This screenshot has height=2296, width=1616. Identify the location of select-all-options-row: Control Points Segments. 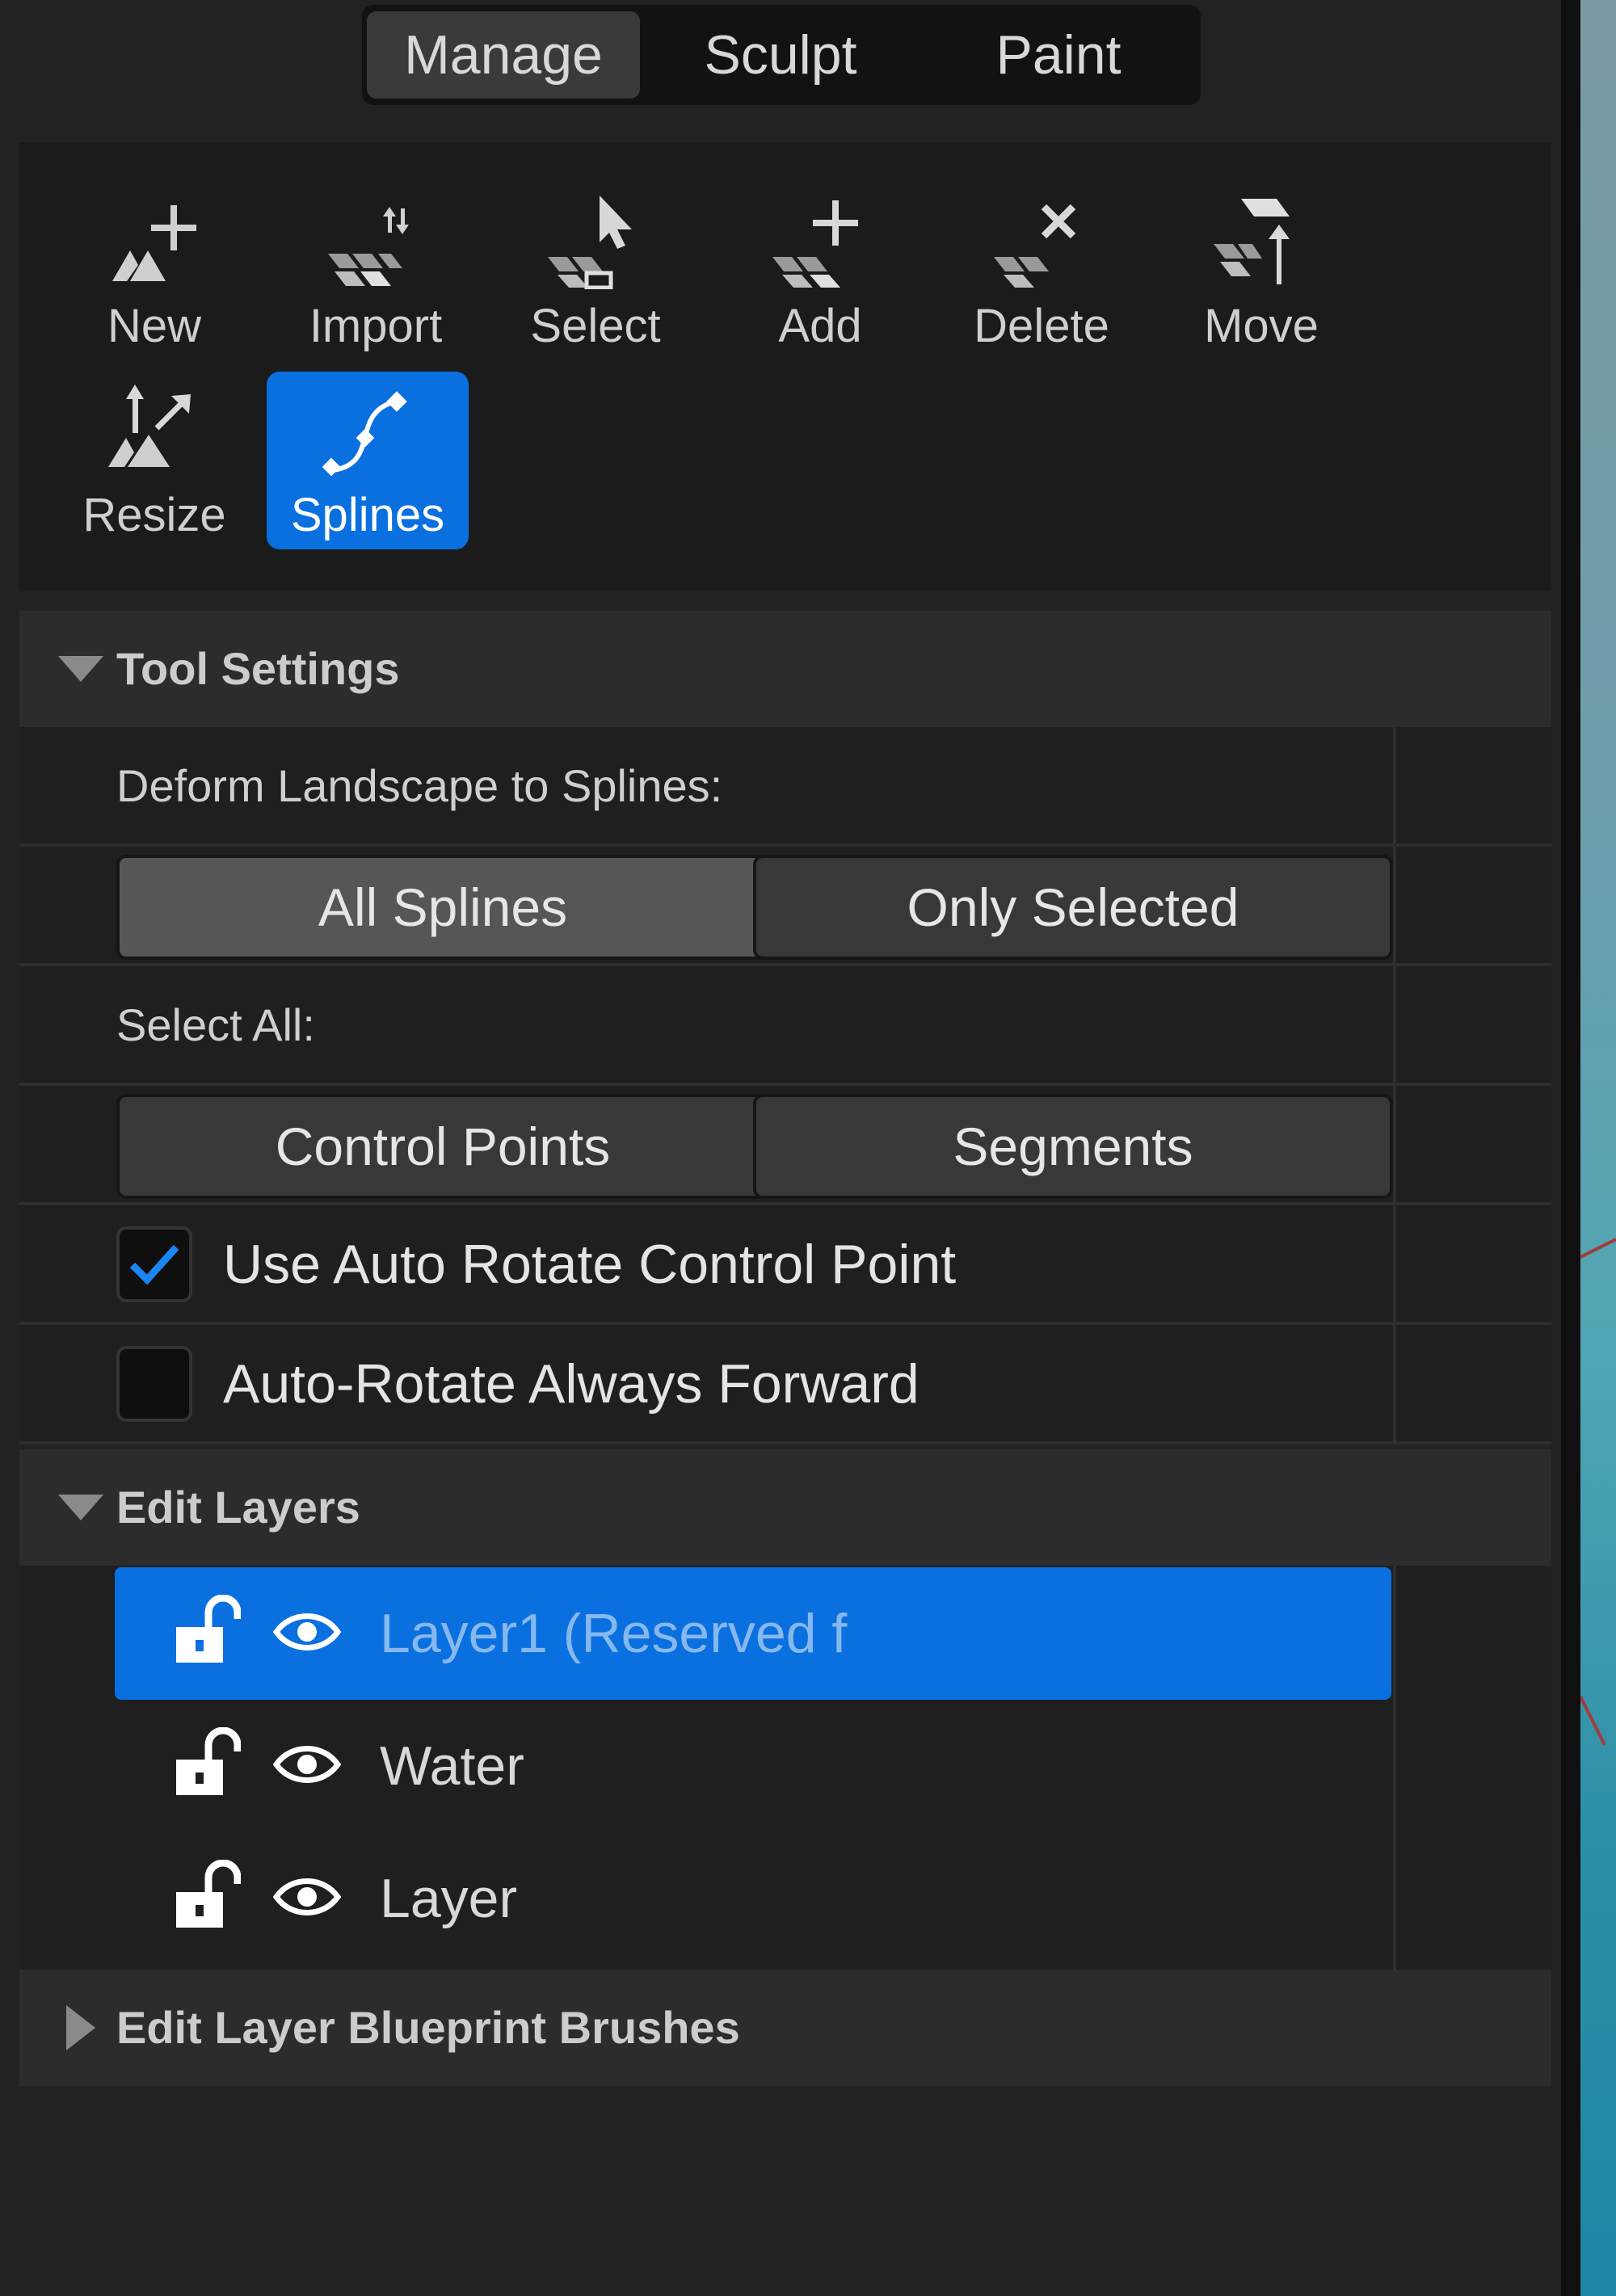
(785, 1145).